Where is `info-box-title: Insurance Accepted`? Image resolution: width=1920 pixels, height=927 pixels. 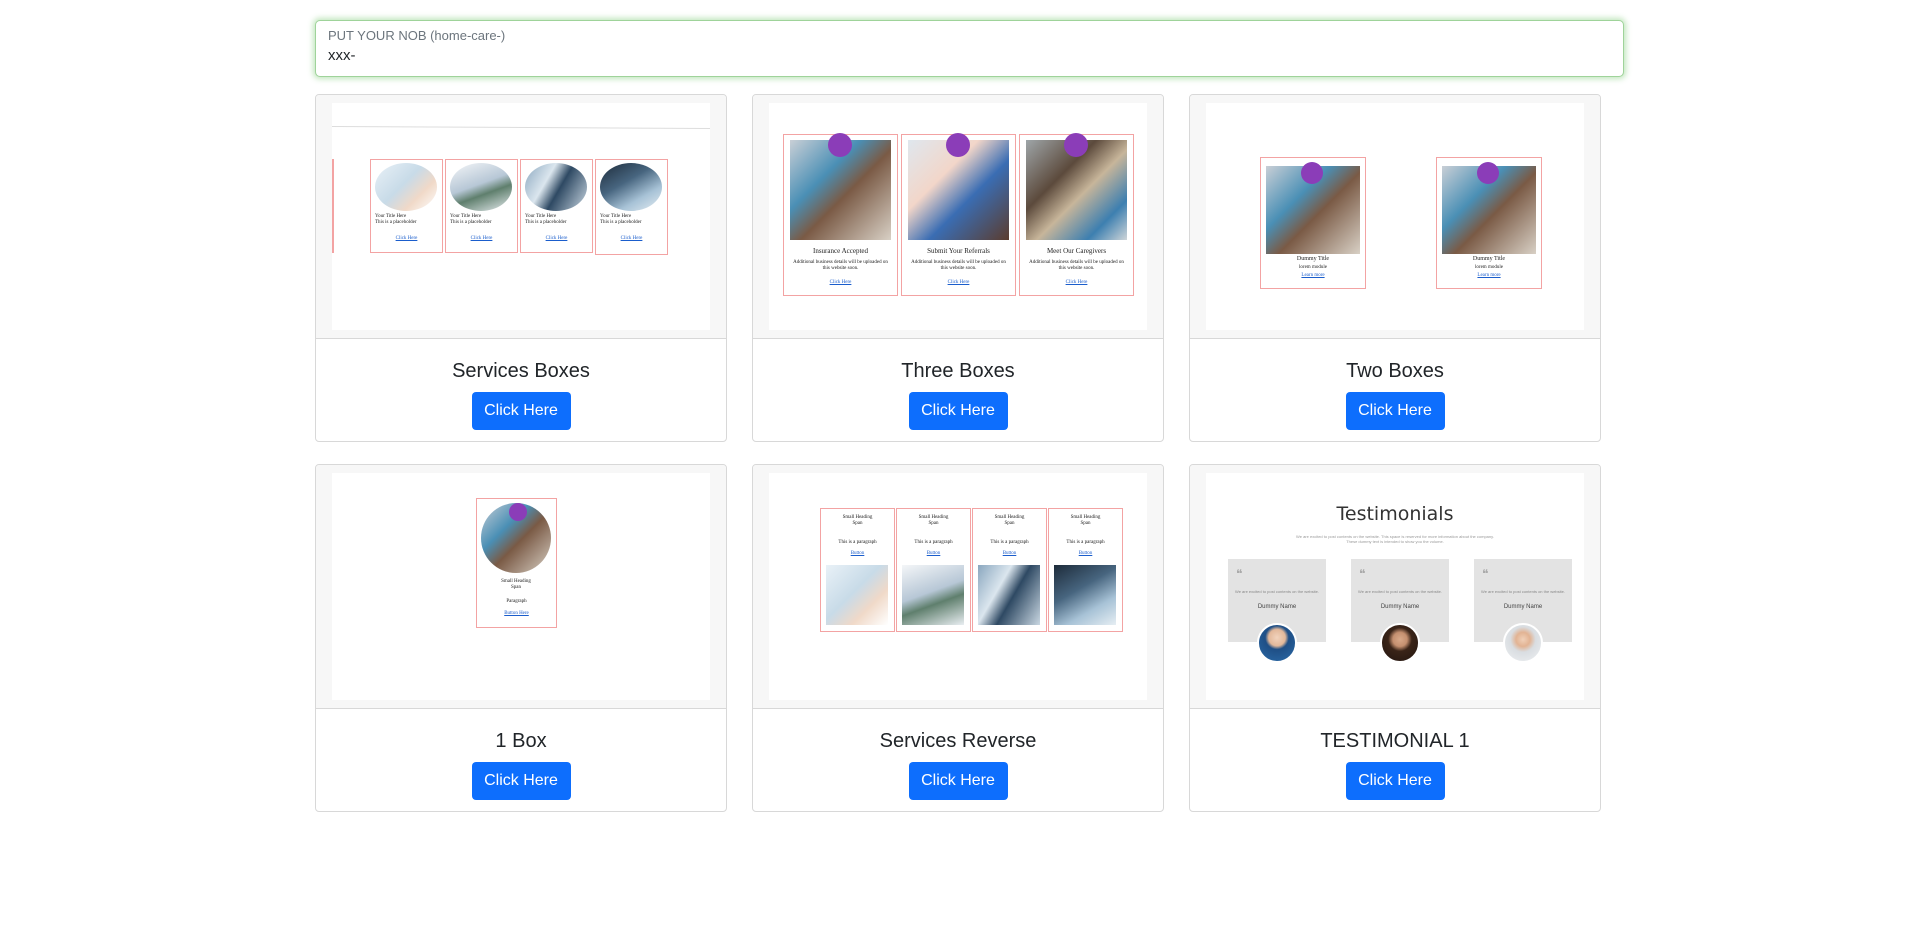
info-box-title: Insurance Accepted is located at coordinates (840, 251).